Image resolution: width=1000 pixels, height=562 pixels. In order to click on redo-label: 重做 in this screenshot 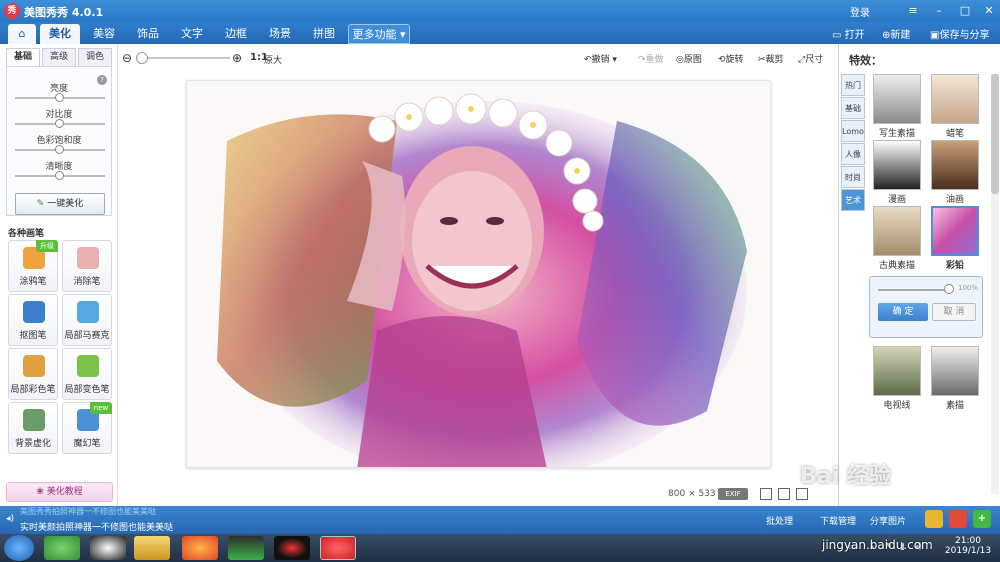, I will do `click(654, 60)`.